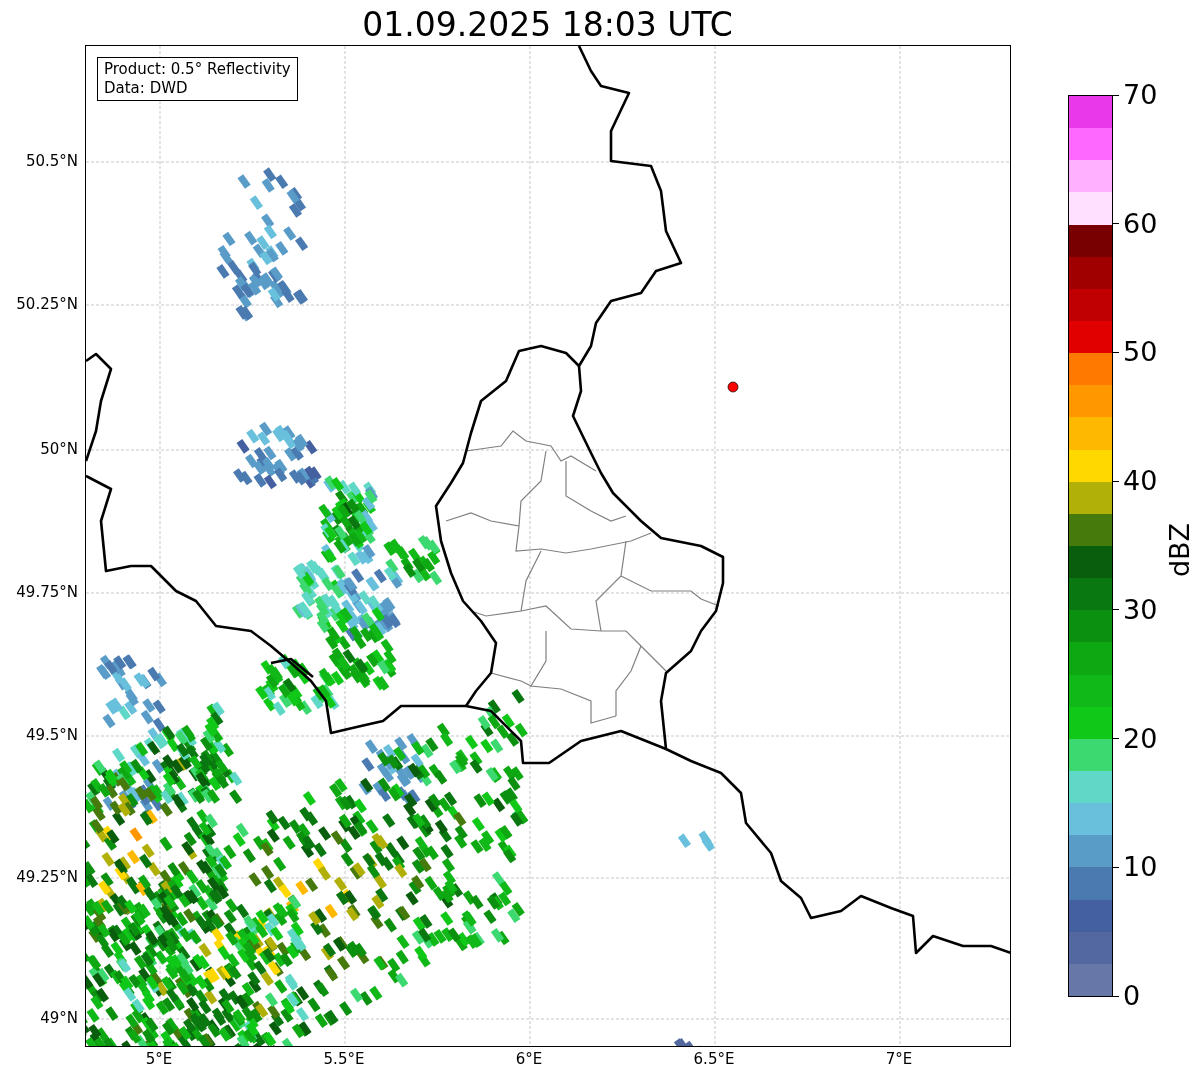 The image size is (1202, 1081). What do you see at coordinates (344, 1059) in the screenshot?
I see `longitude-label: 5.5°E` at bounding box center [344, 1059].